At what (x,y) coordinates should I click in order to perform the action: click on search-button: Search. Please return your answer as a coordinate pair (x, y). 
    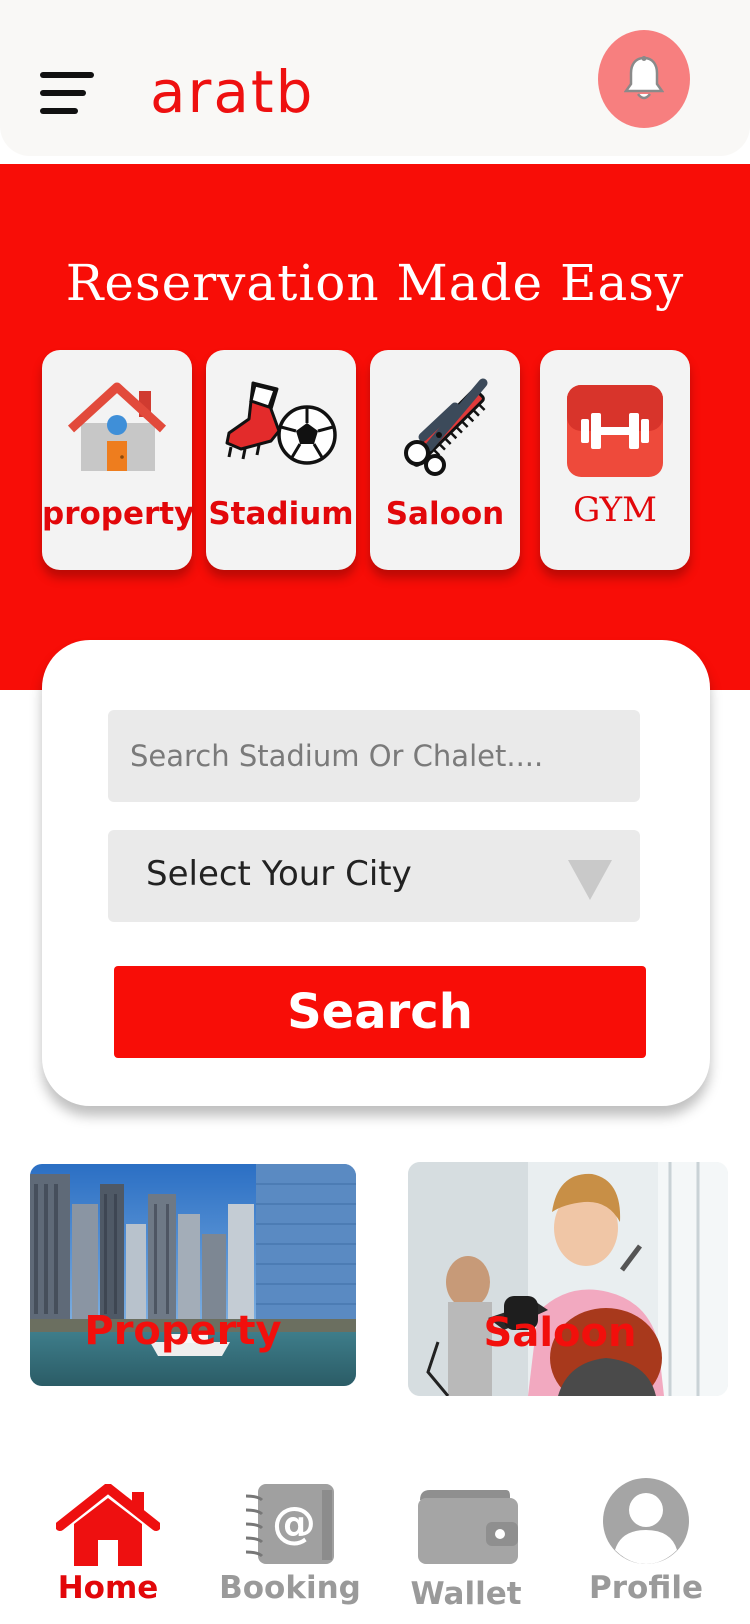
    Looking at the image, I should click on (380, 1012).